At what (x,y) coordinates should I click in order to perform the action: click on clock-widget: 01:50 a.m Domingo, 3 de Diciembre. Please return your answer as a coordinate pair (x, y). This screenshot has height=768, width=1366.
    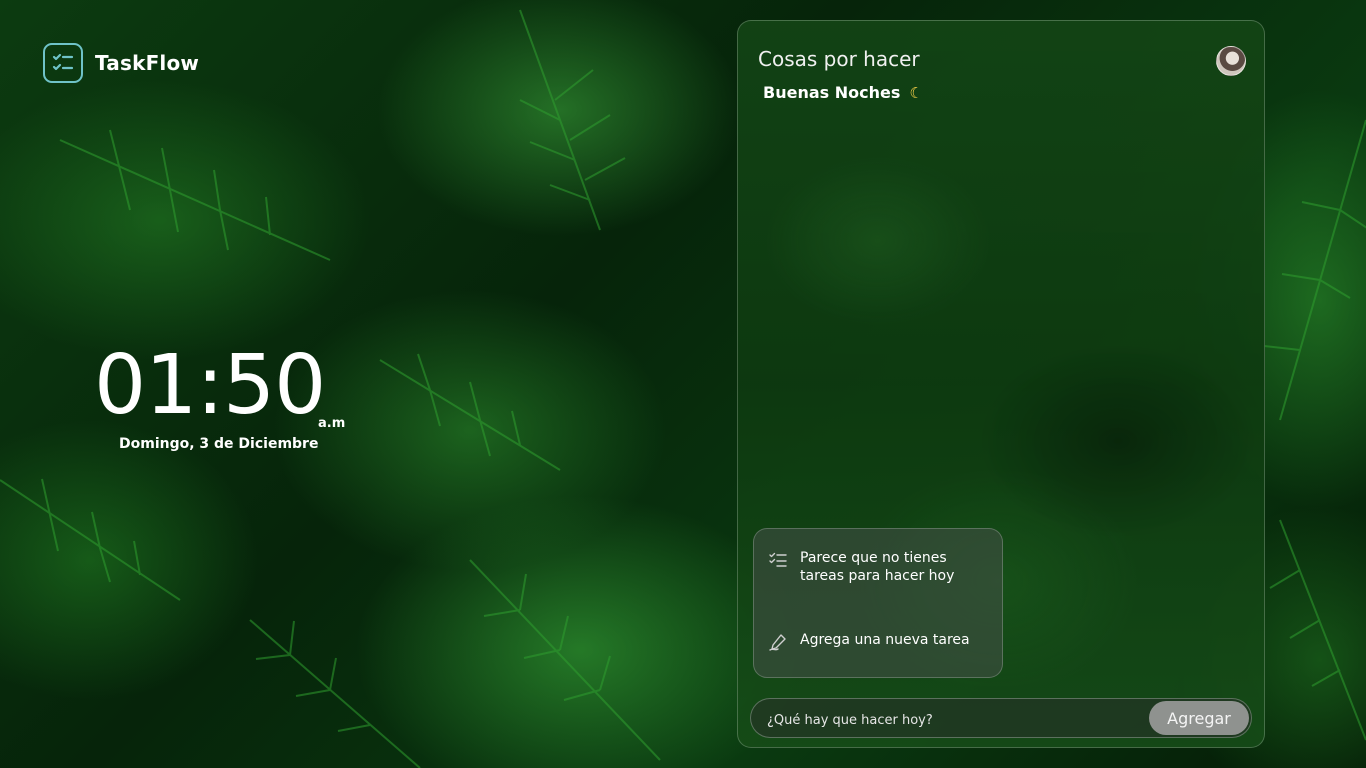
    Looking at the image, I should click on (224, 395).